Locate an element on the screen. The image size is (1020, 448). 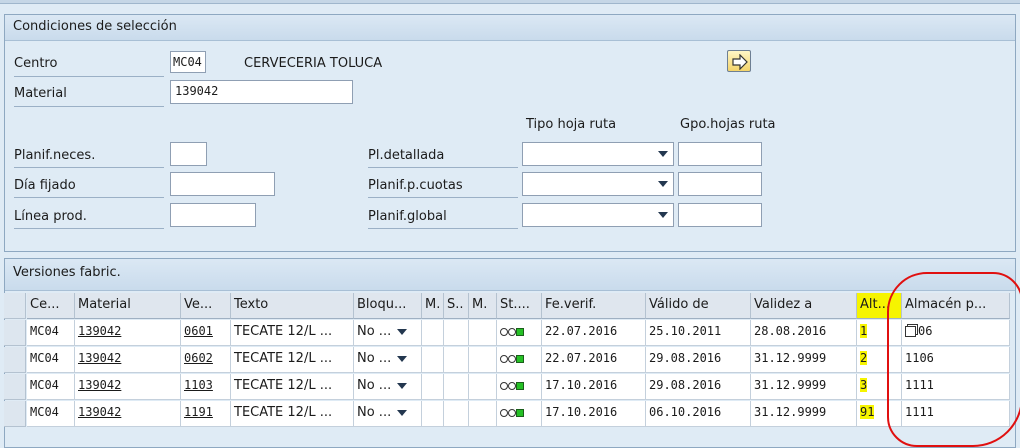
col-header-s: S.. is located at coordinates (456, 306).